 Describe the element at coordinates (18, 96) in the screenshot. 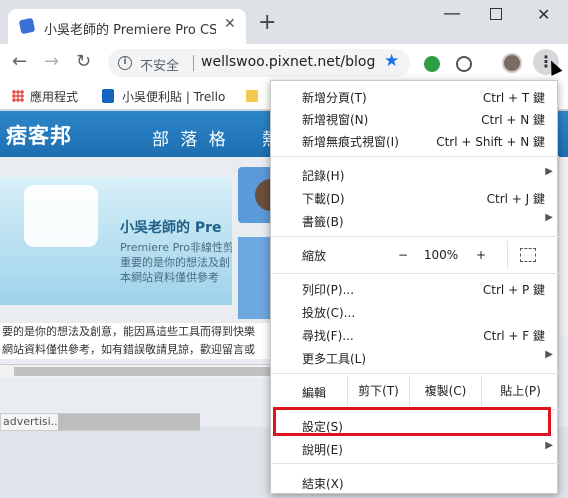

I see `apps-grid-icon` at that location.